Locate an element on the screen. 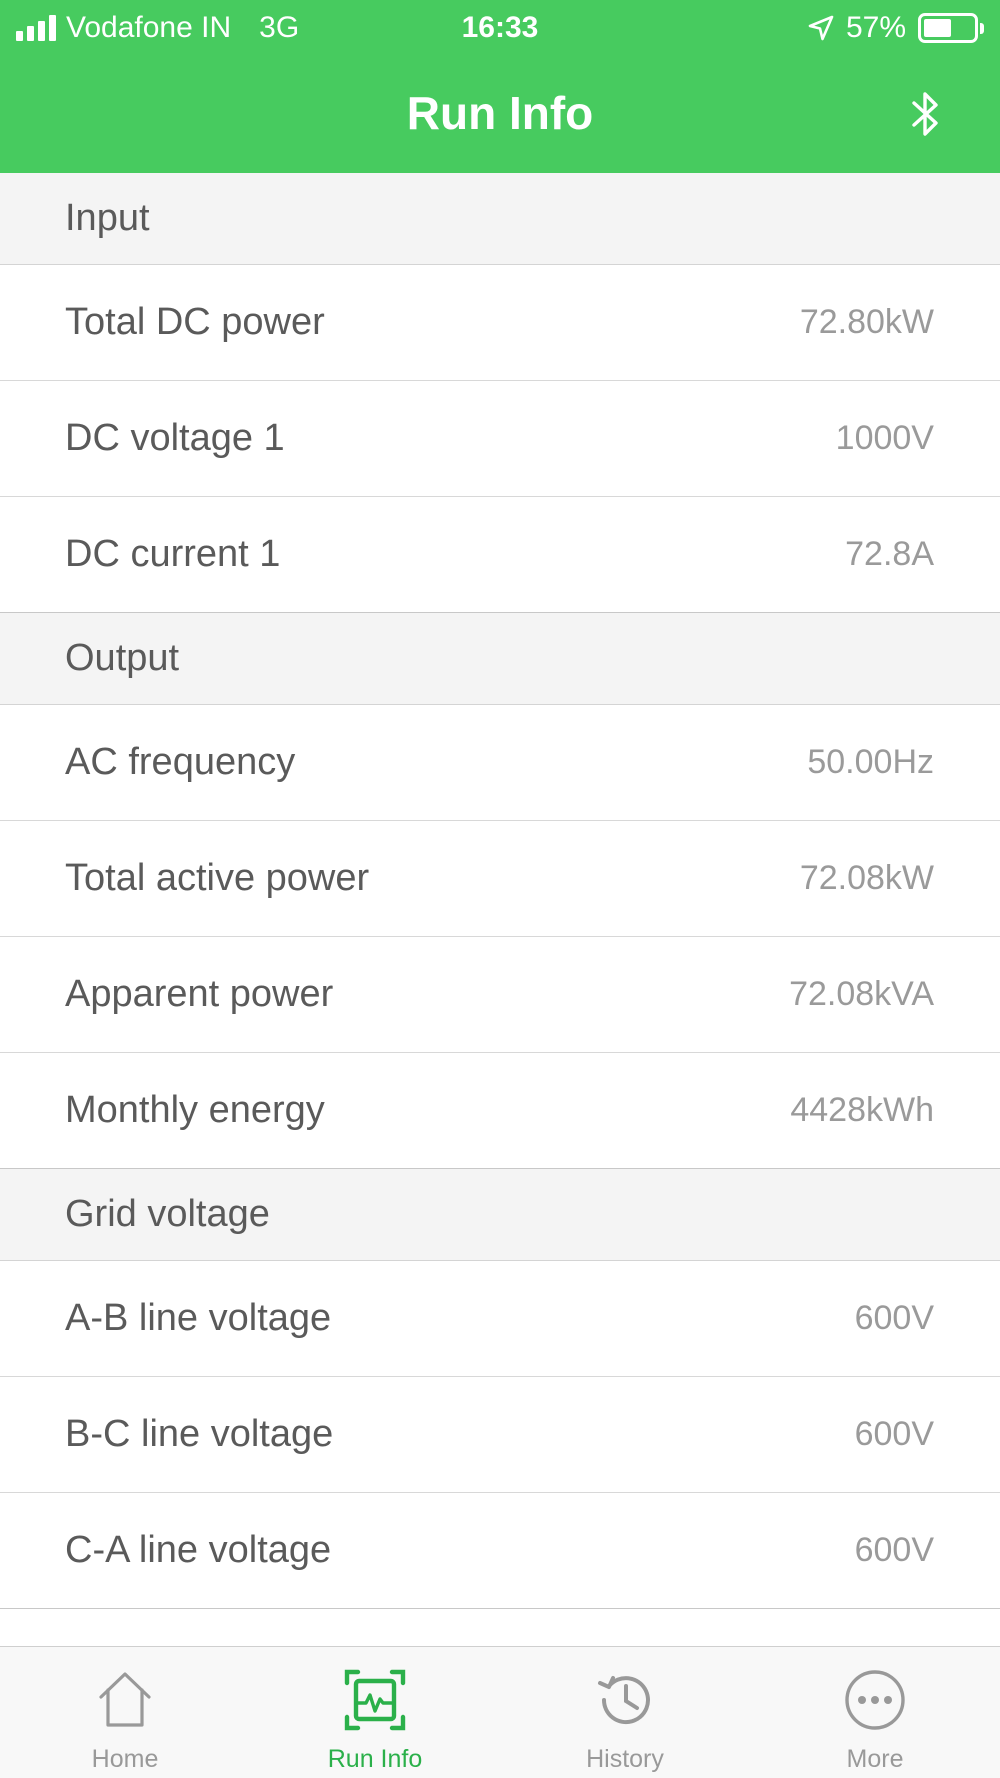  history-icon is located at coordinates (624, 1700).